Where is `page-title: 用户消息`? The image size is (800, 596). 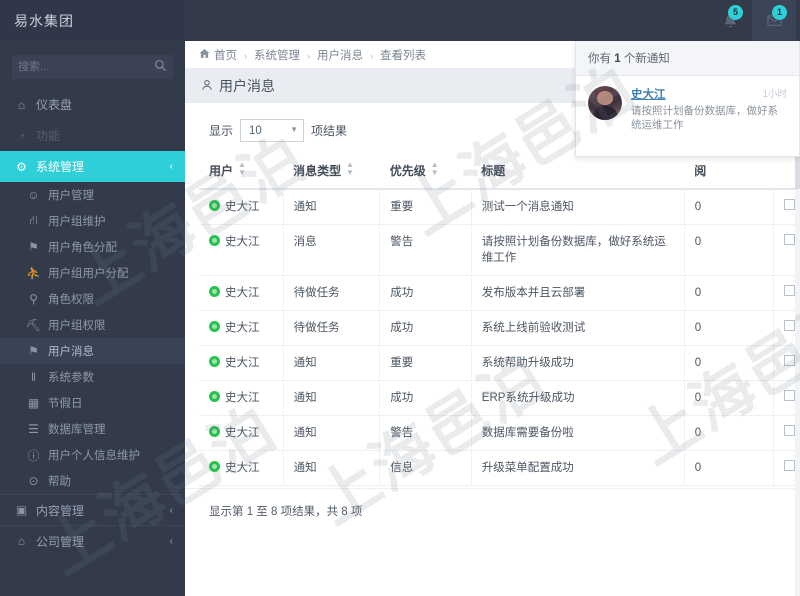
page-title: 用户消息 is located at coordinates (247, 86).